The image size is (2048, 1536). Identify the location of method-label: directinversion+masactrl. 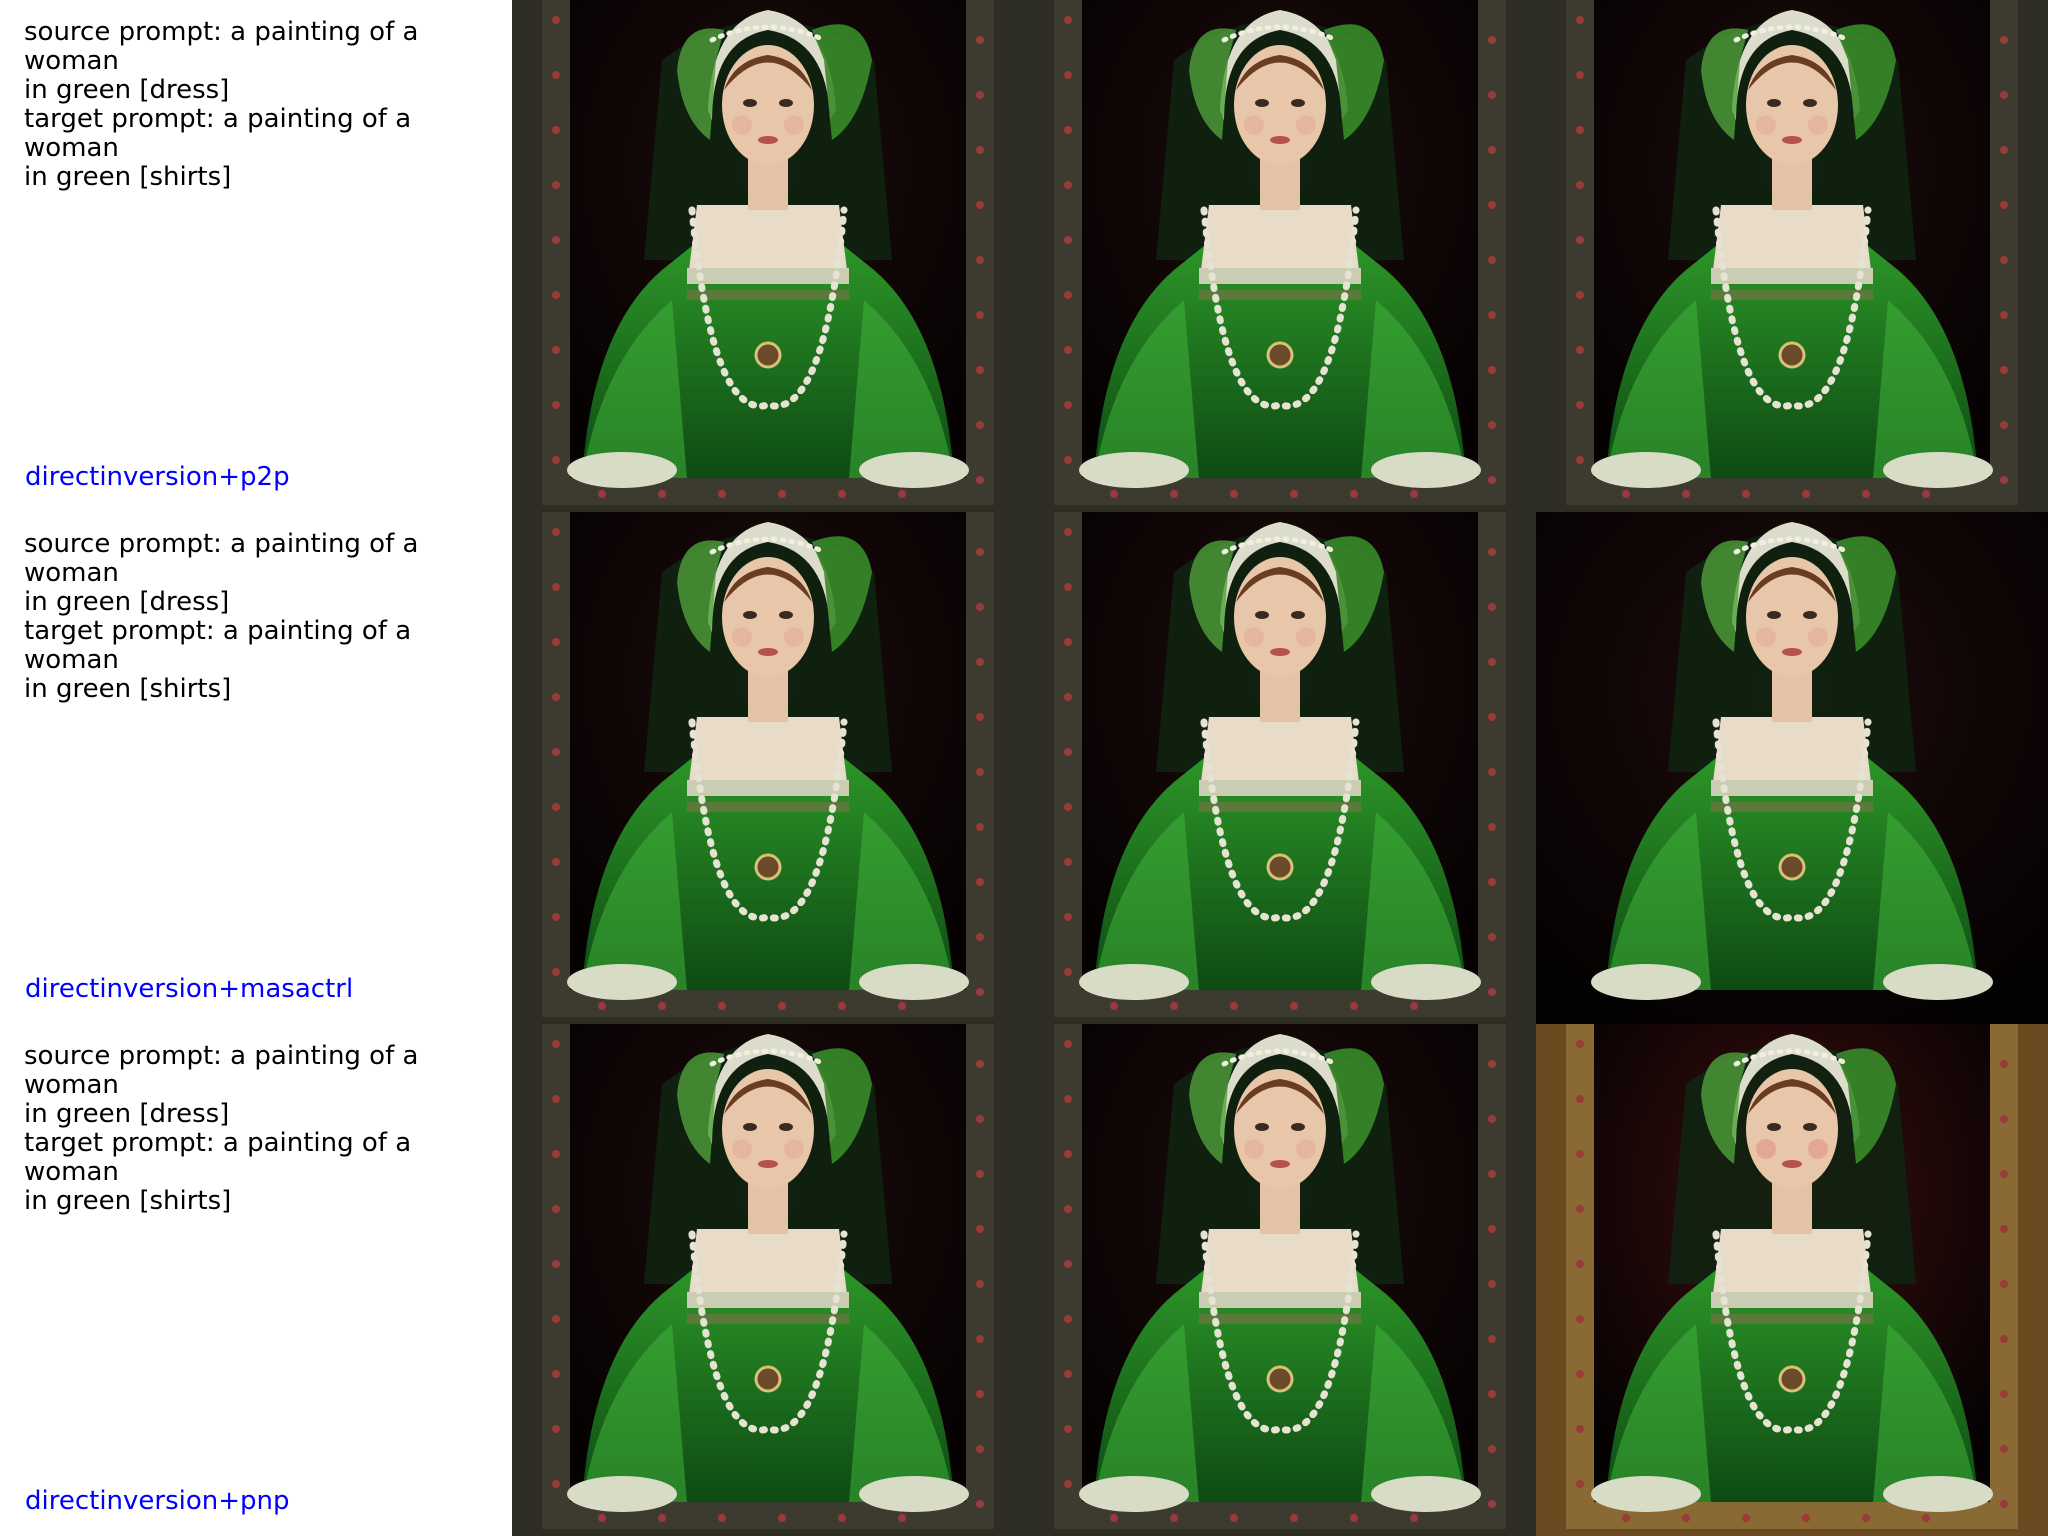
(189, 989).